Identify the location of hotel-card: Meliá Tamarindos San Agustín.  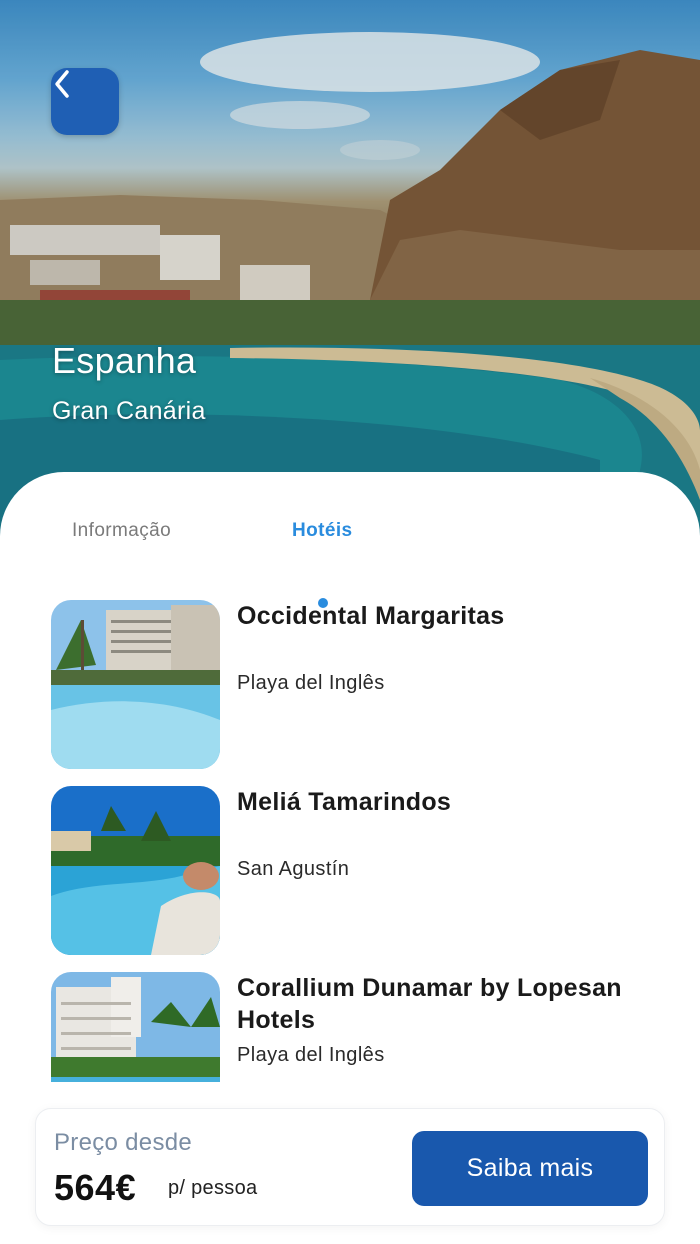
(361, 871).